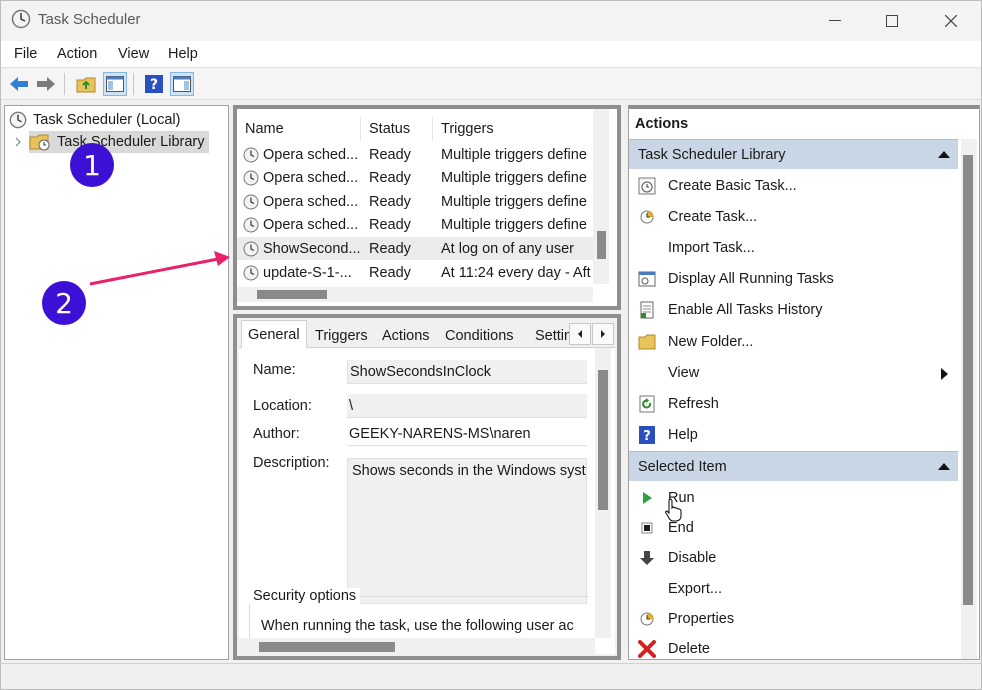 This screenshot has height=690, width=982. Describe the element at coordinates (397, 129) in the screenshot. I see `column-status: Status` at that location.